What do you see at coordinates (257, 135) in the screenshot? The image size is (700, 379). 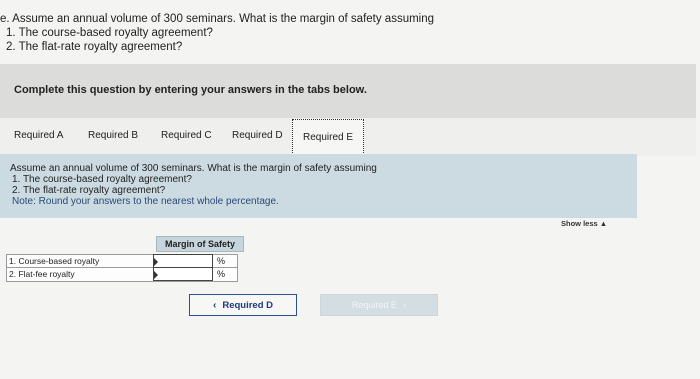 I see `tab-required-d: Required D` at bounding box center [257, 135].